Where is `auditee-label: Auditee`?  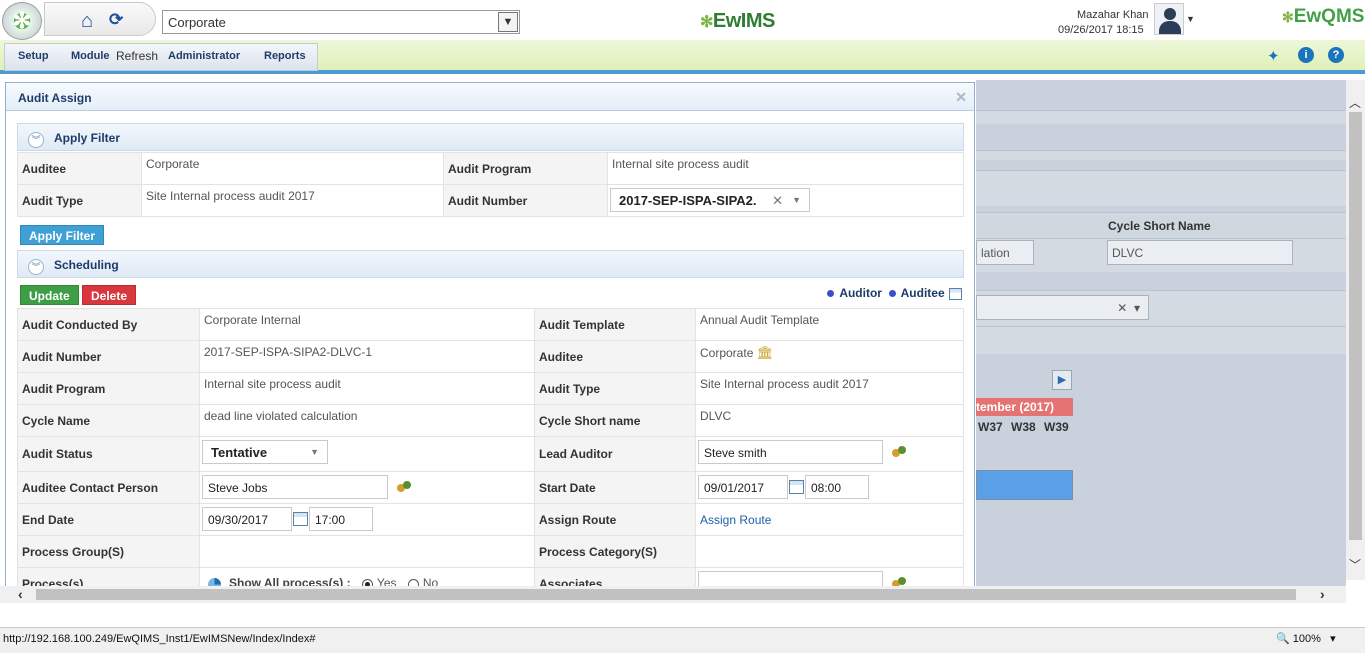 auditee-label: Auditee is located at coordinates (615, 356).